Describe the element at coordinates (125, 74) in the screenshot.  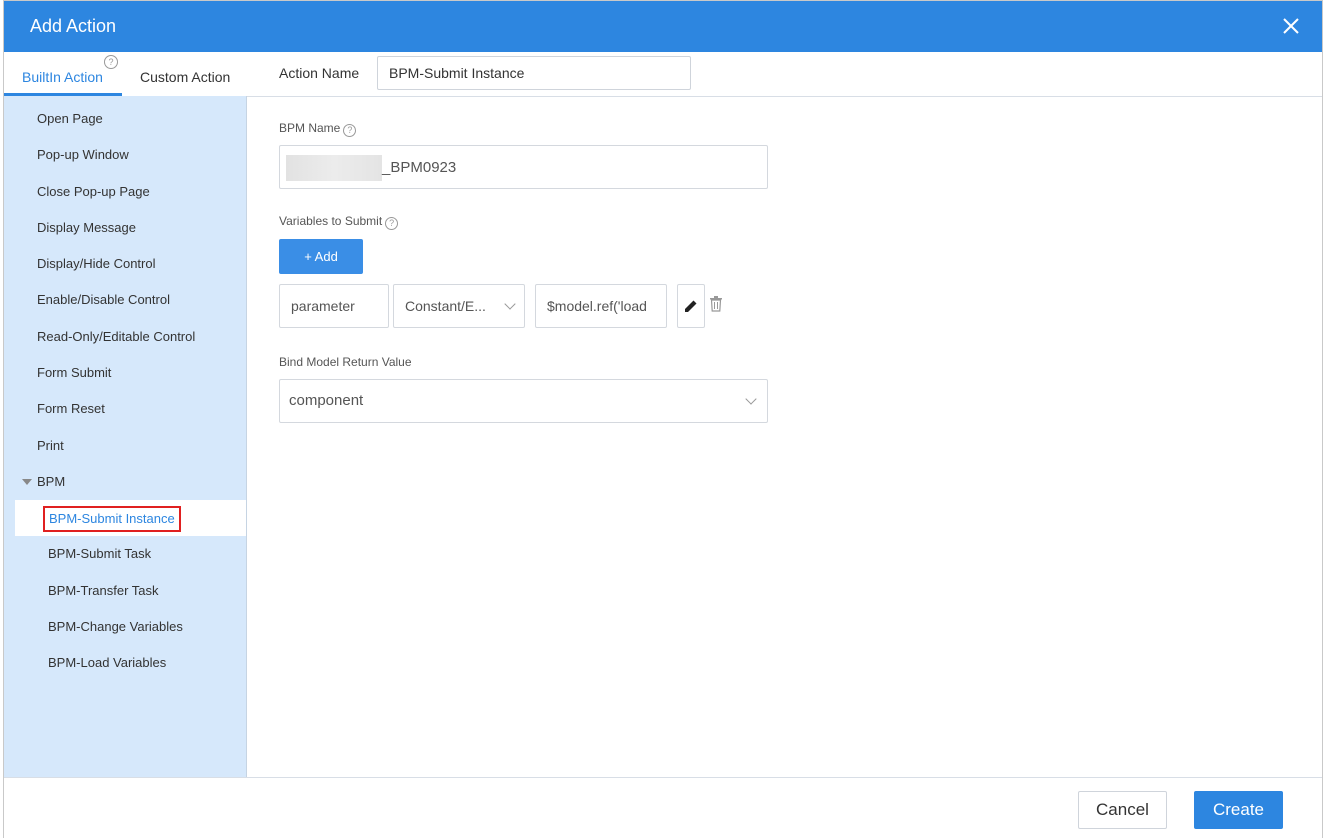
I see `action-type-tabs: BuiltIn Action ? Custom Action` at that location.